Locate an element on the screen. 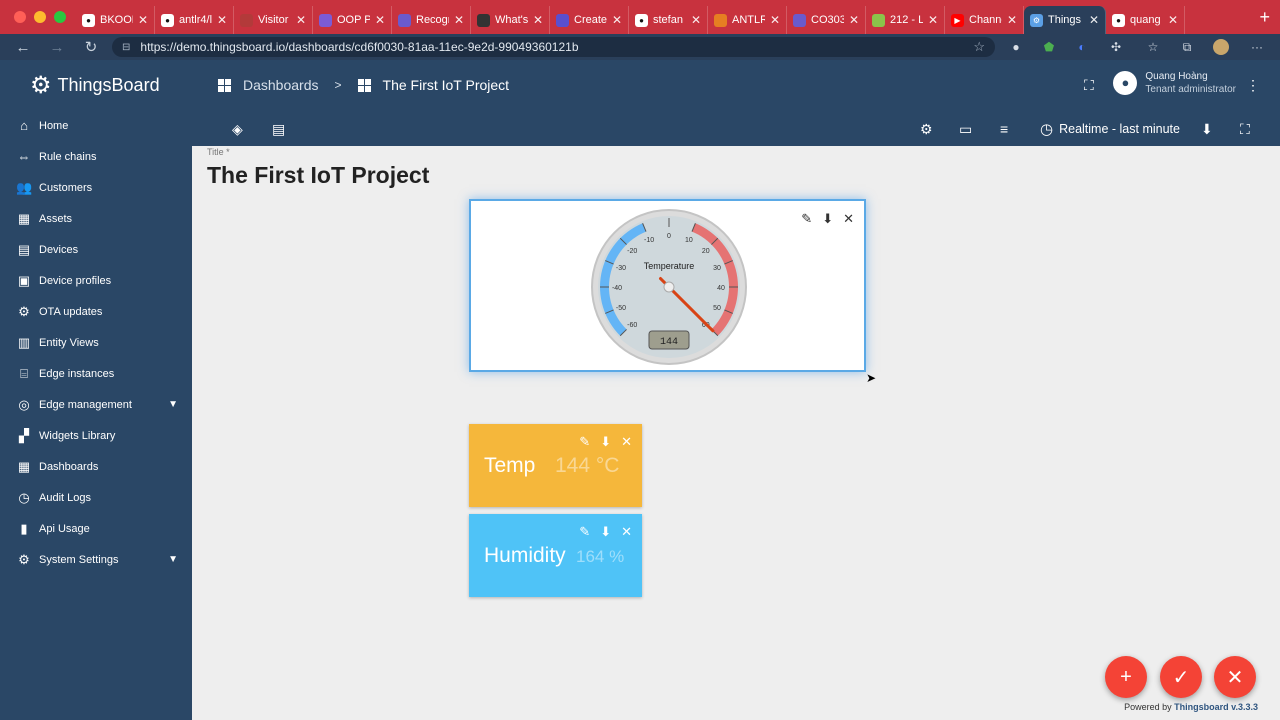 The image size is (1280, 720). fullscreen-icon: ⛶ is located at coordinates (1089, 85).